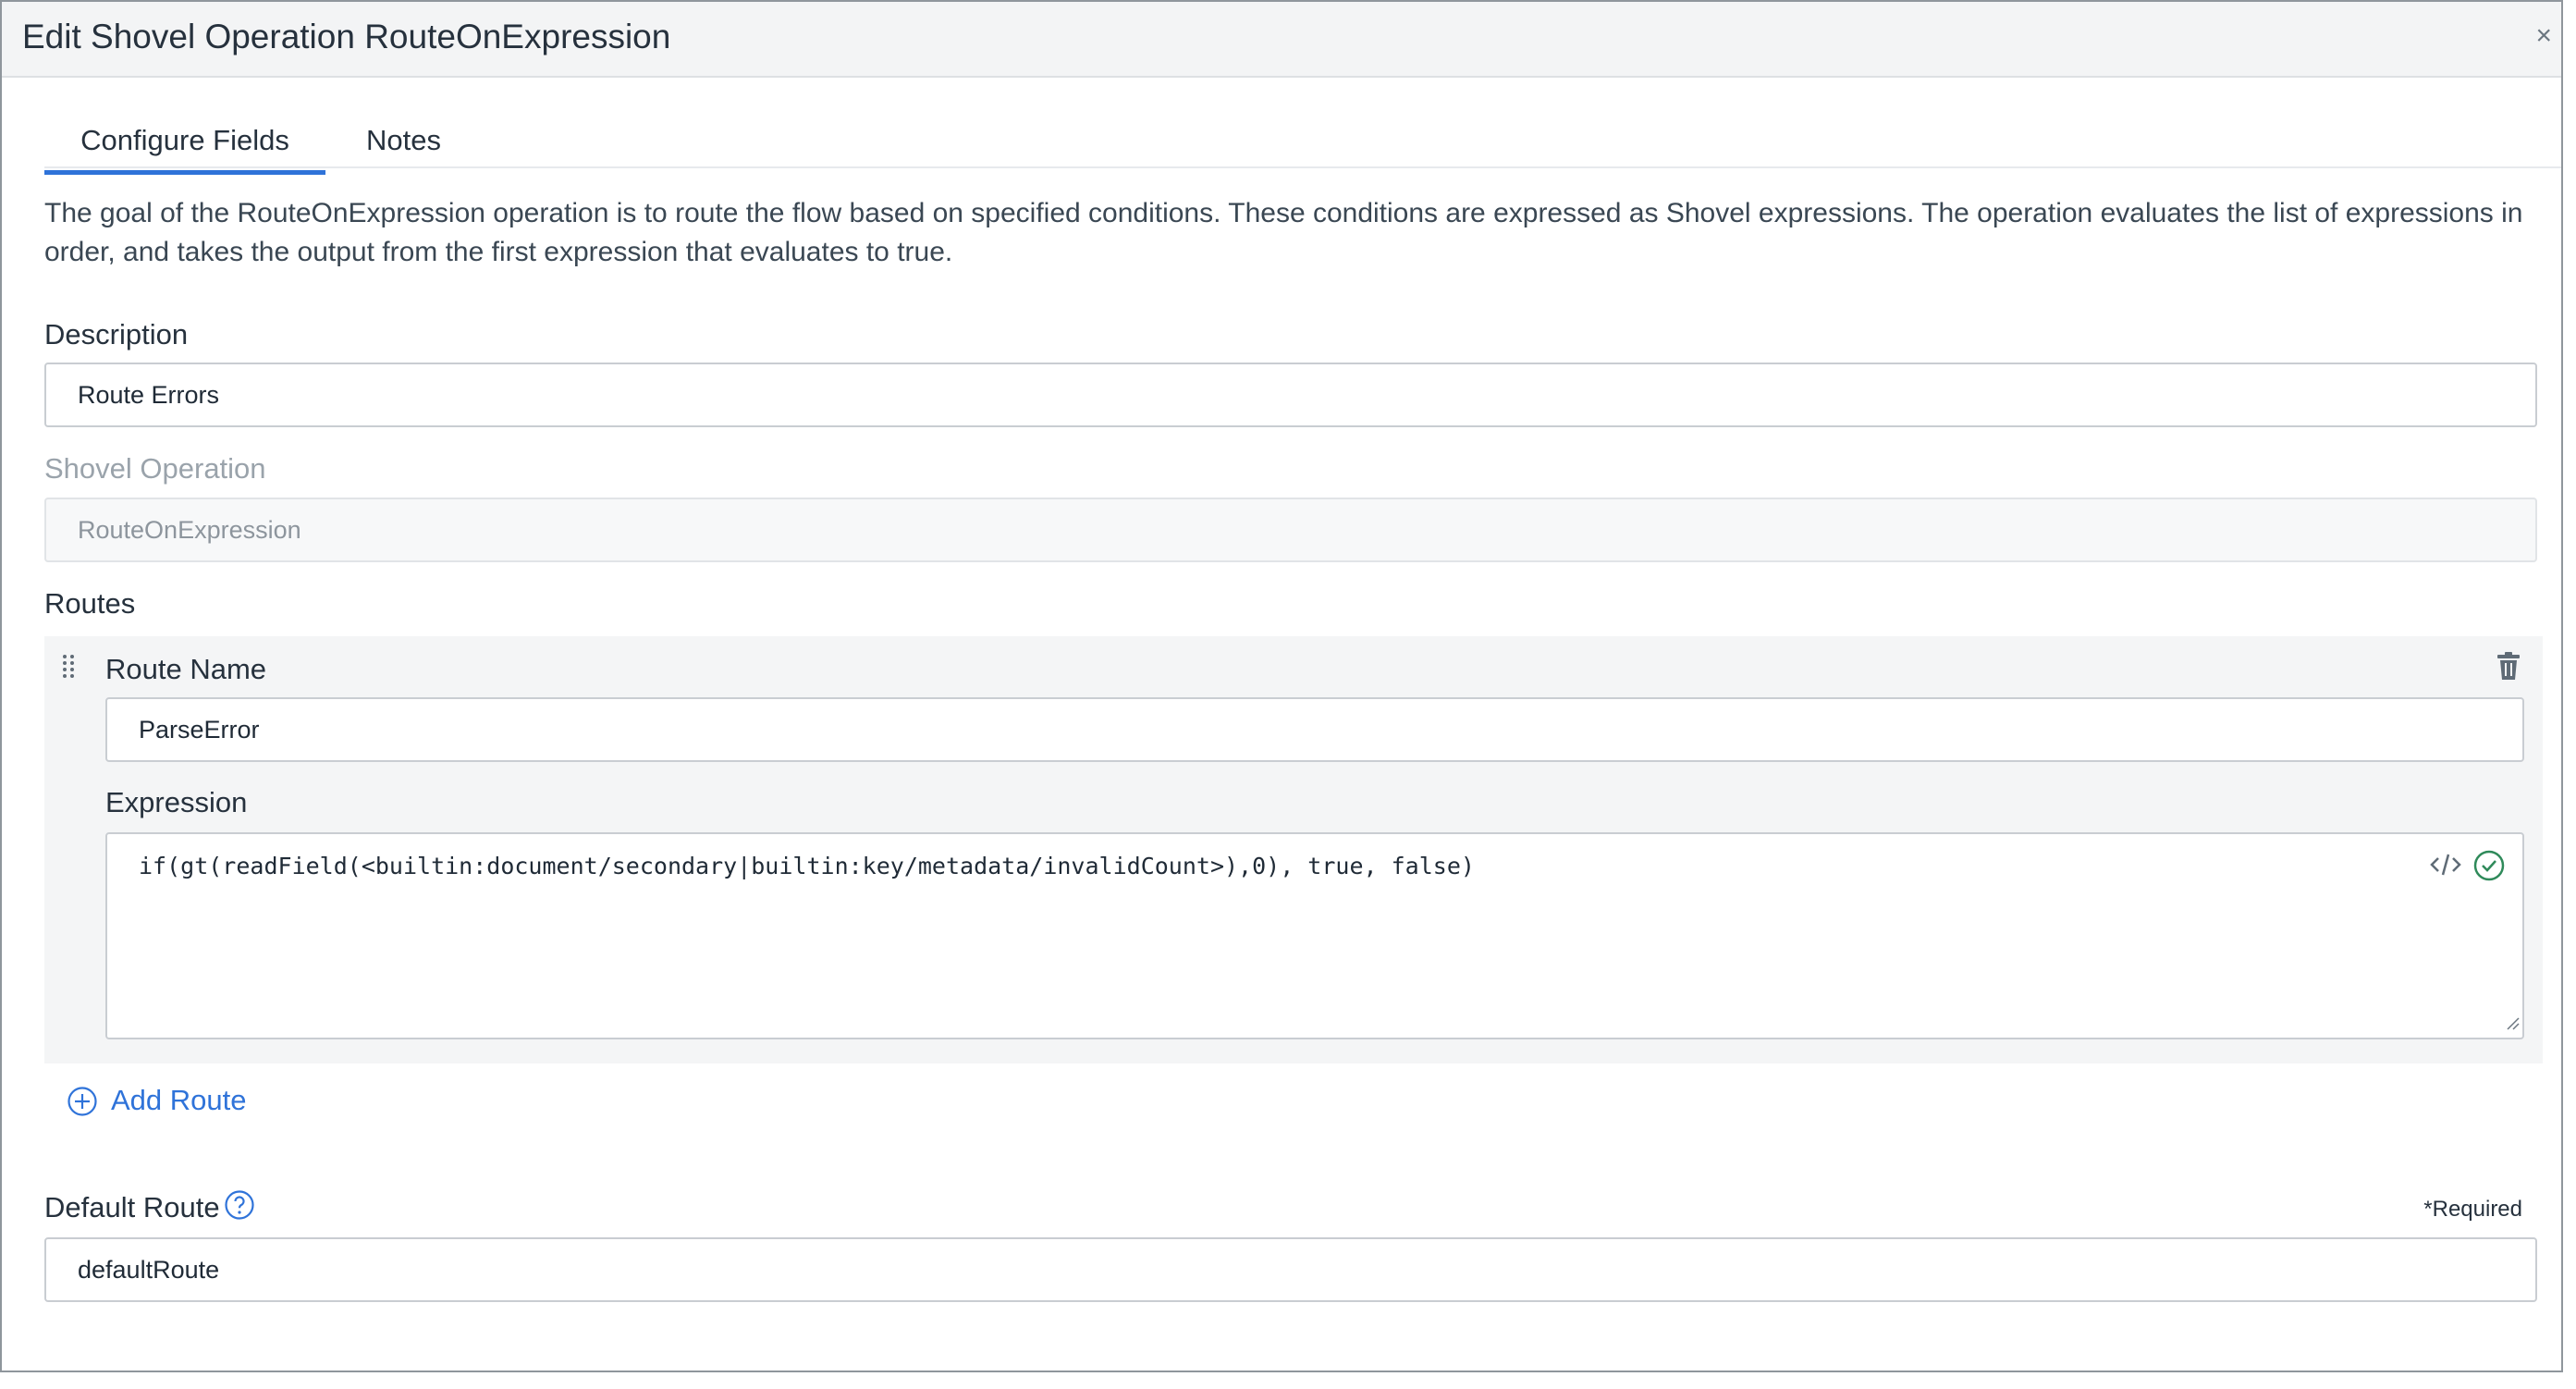  Describe the element at coordinates (1291, 530) in the screenshot. I see `shovel-operation-field: RouteOnExpression` at that location.